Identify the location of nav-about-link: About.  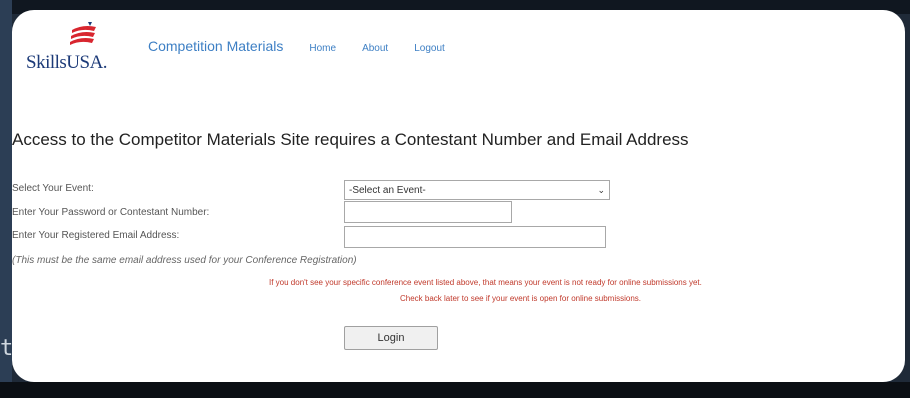
(375, 48).